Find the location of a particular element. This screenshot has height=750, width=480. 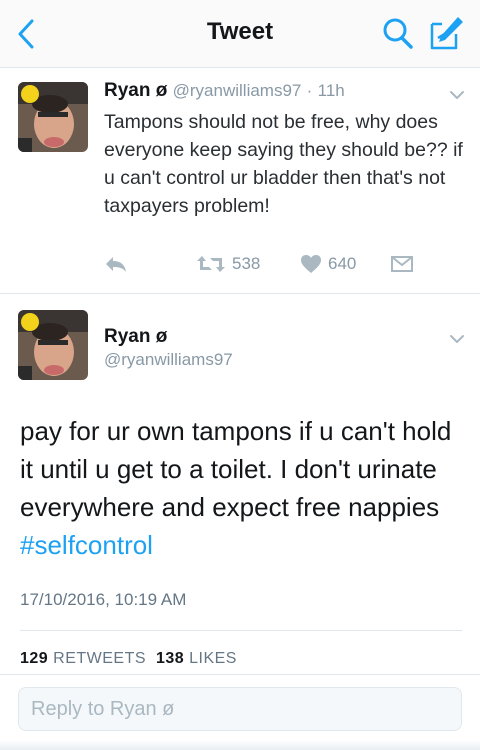

reply-icon is located at coordinates (116, 264).